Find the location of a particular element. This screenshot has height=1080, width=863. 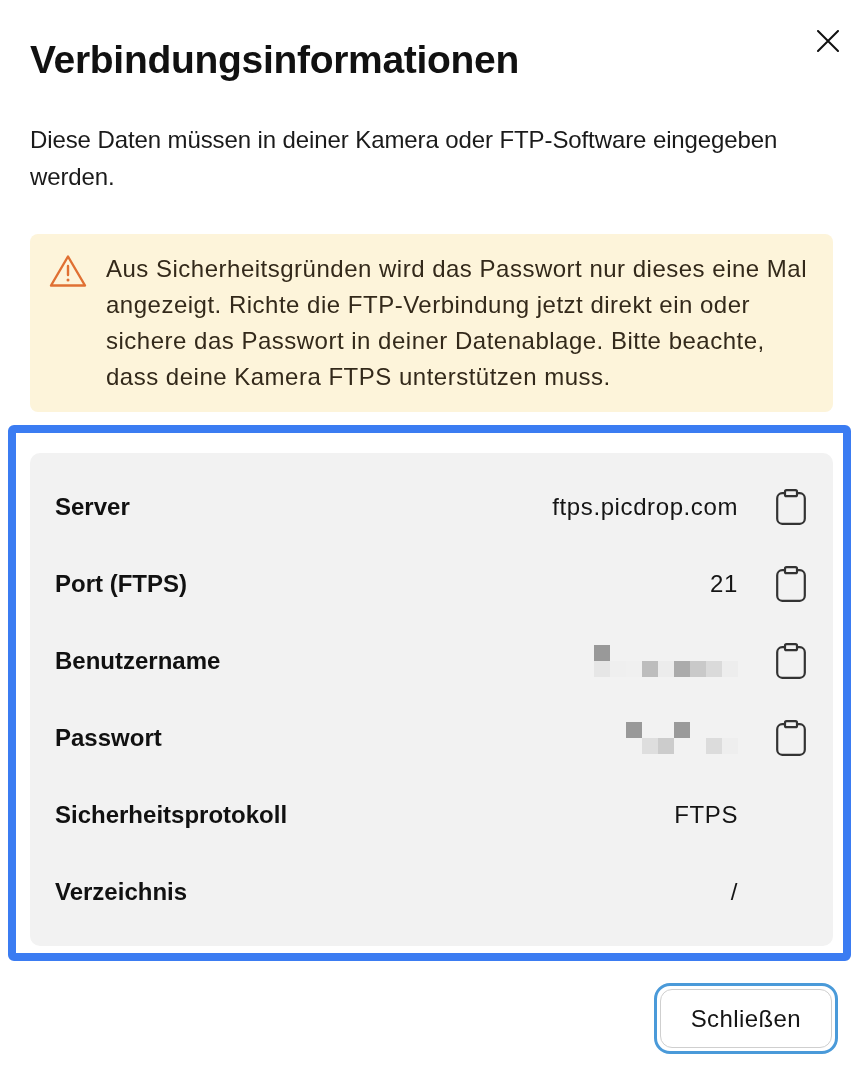

field-label: Verzeichnis is located at coordinates (121, 891).